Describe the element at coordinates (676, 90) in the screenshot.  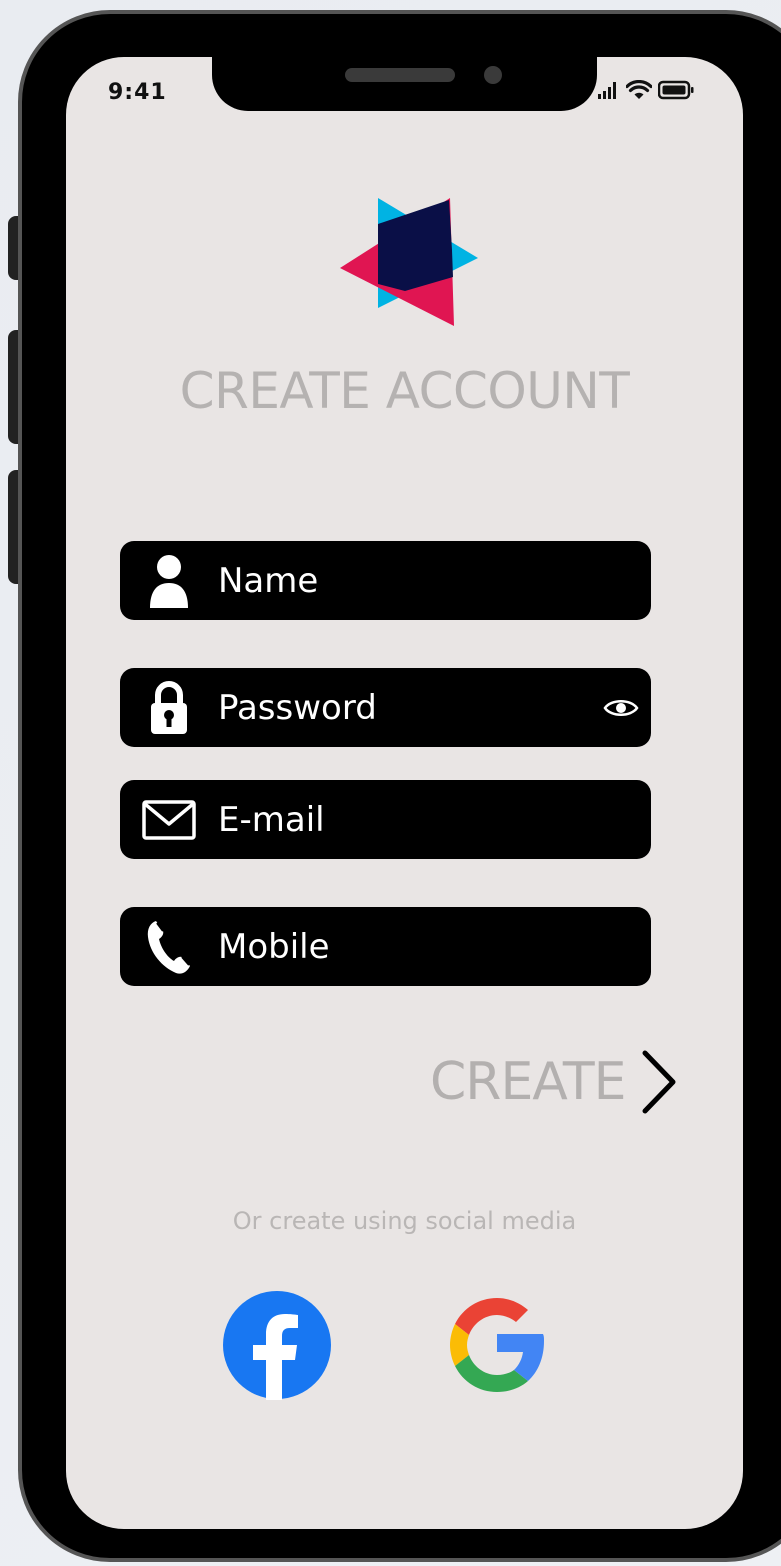
I see `battery-icon` at that location.